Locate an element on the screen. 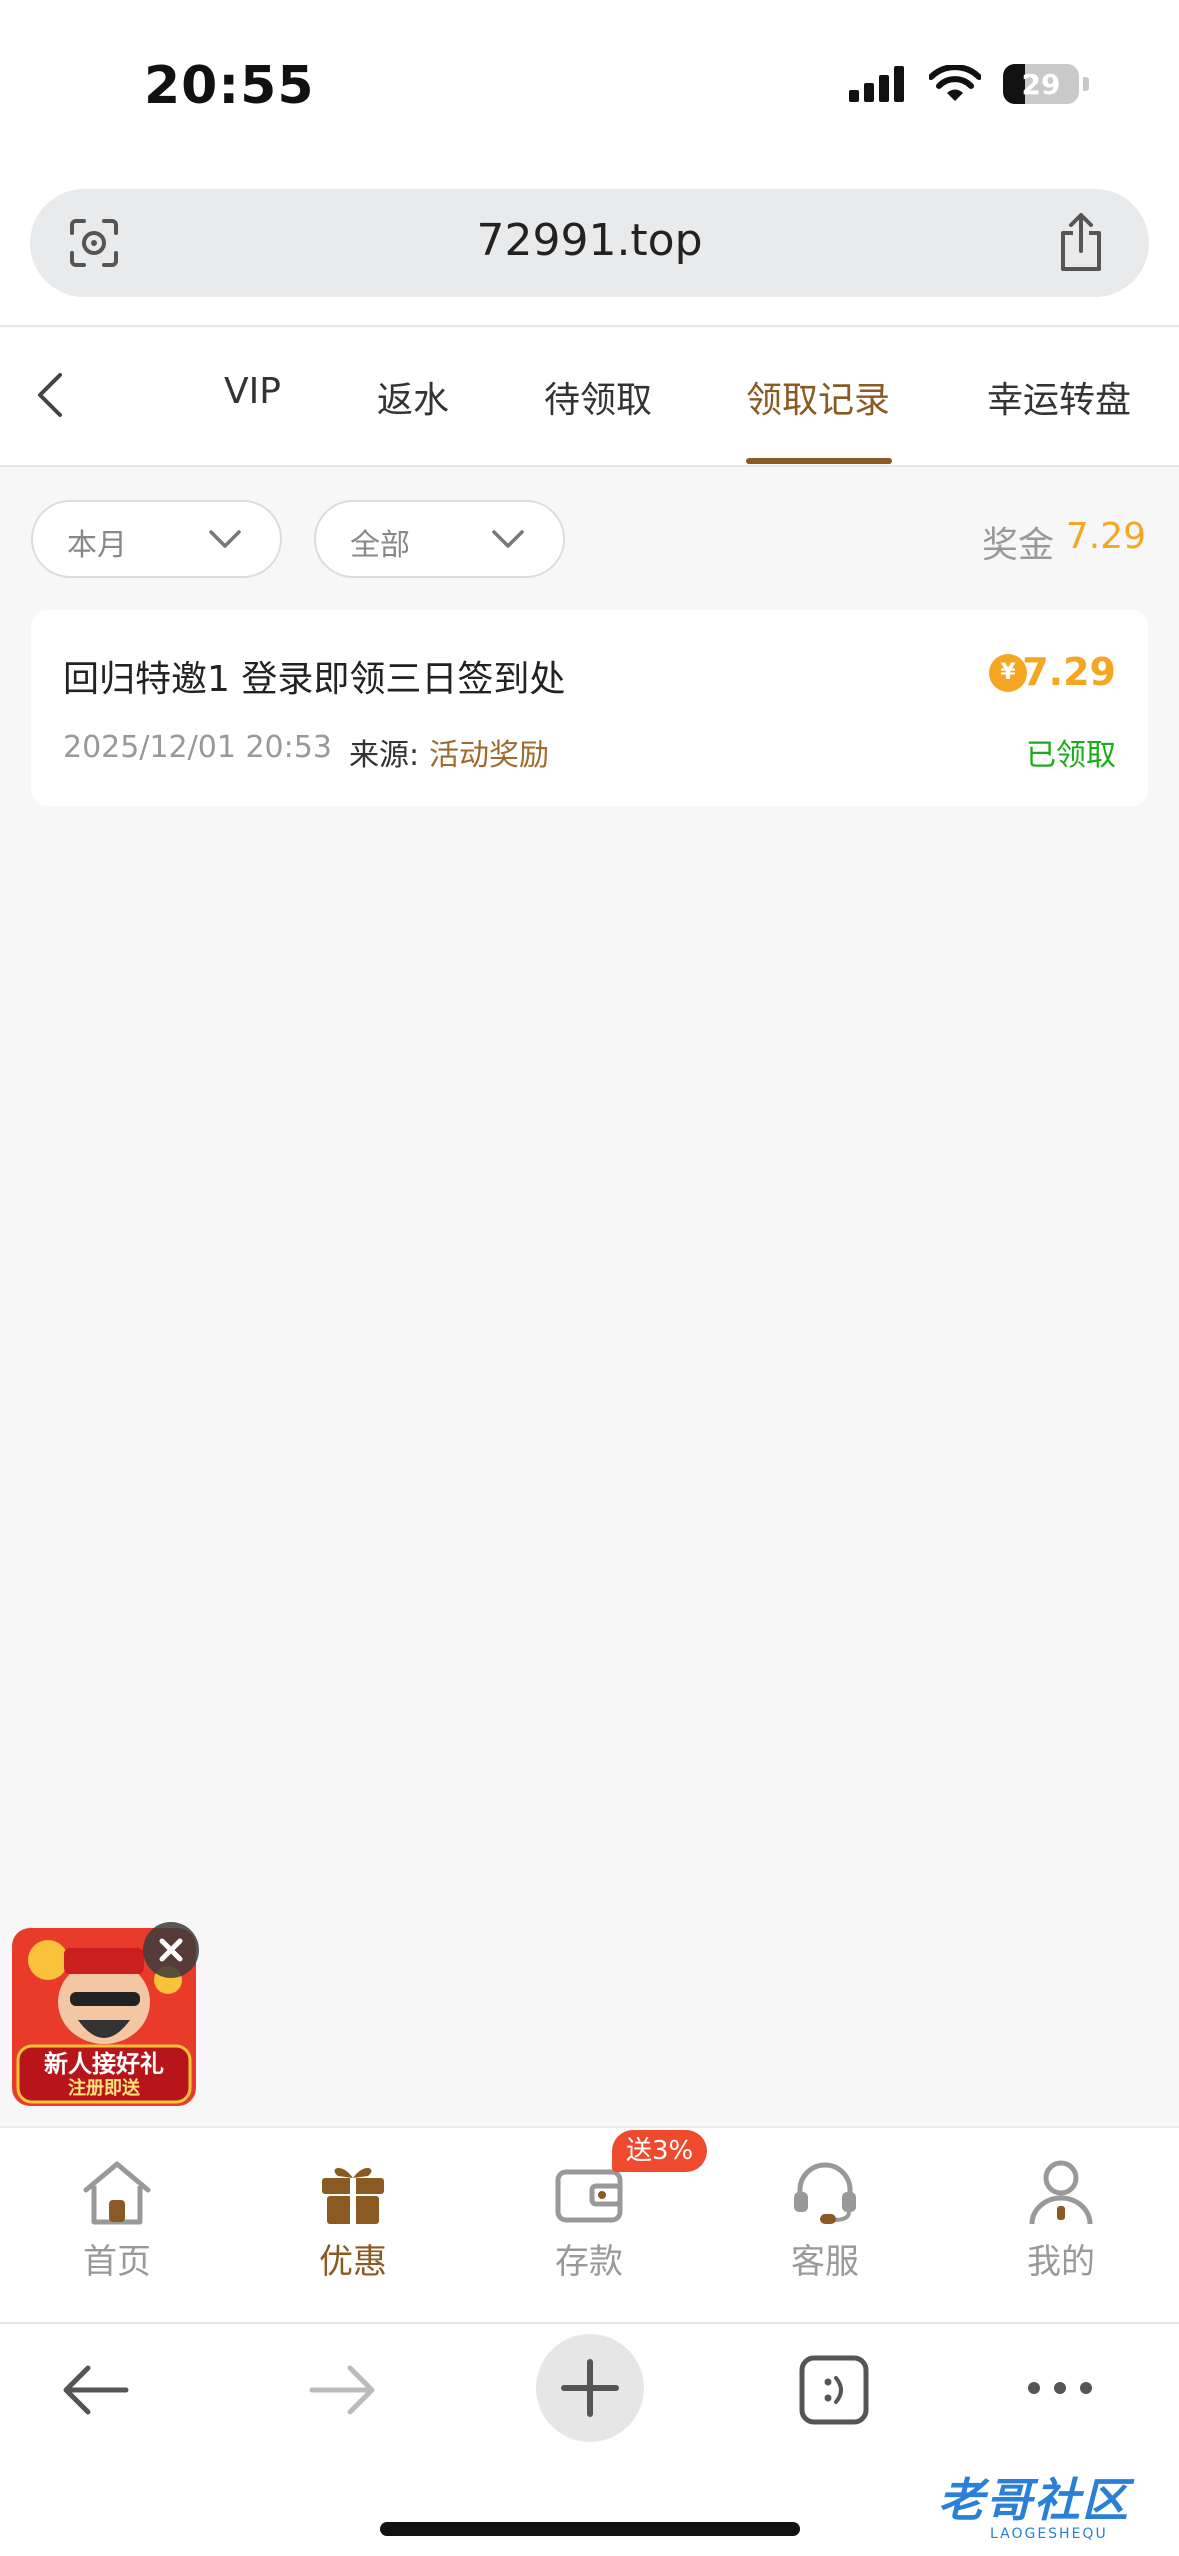 This screenshot has width=1179, height=2556. nav-deposit-label: 存款 is located at coordinates (589, 2262).